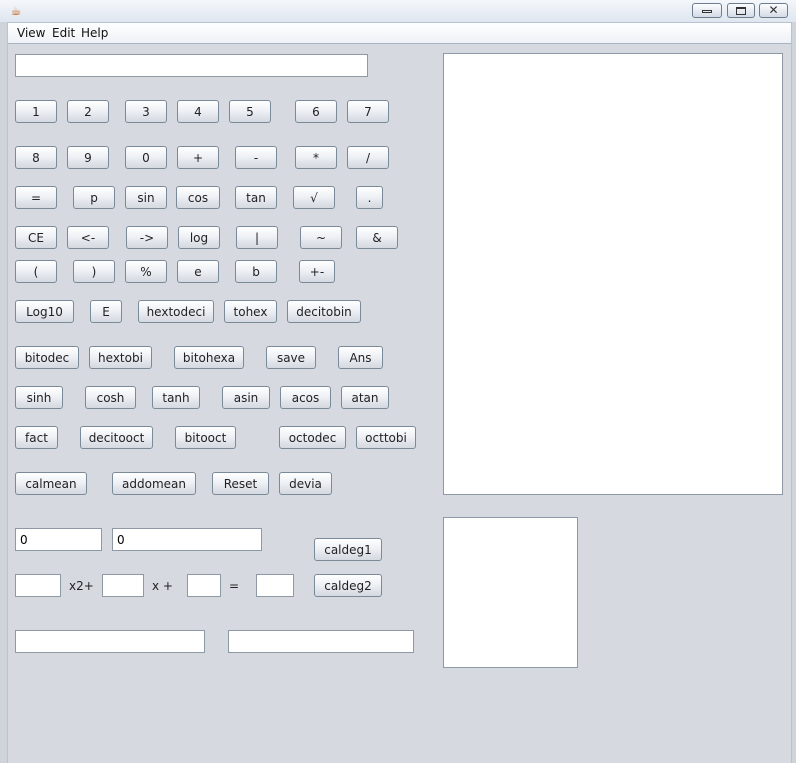  What do you see at coordinates (176, 311) in the screenshot?
I see `key-hextodeci: hextodeci` at bounding box center [176, 311].